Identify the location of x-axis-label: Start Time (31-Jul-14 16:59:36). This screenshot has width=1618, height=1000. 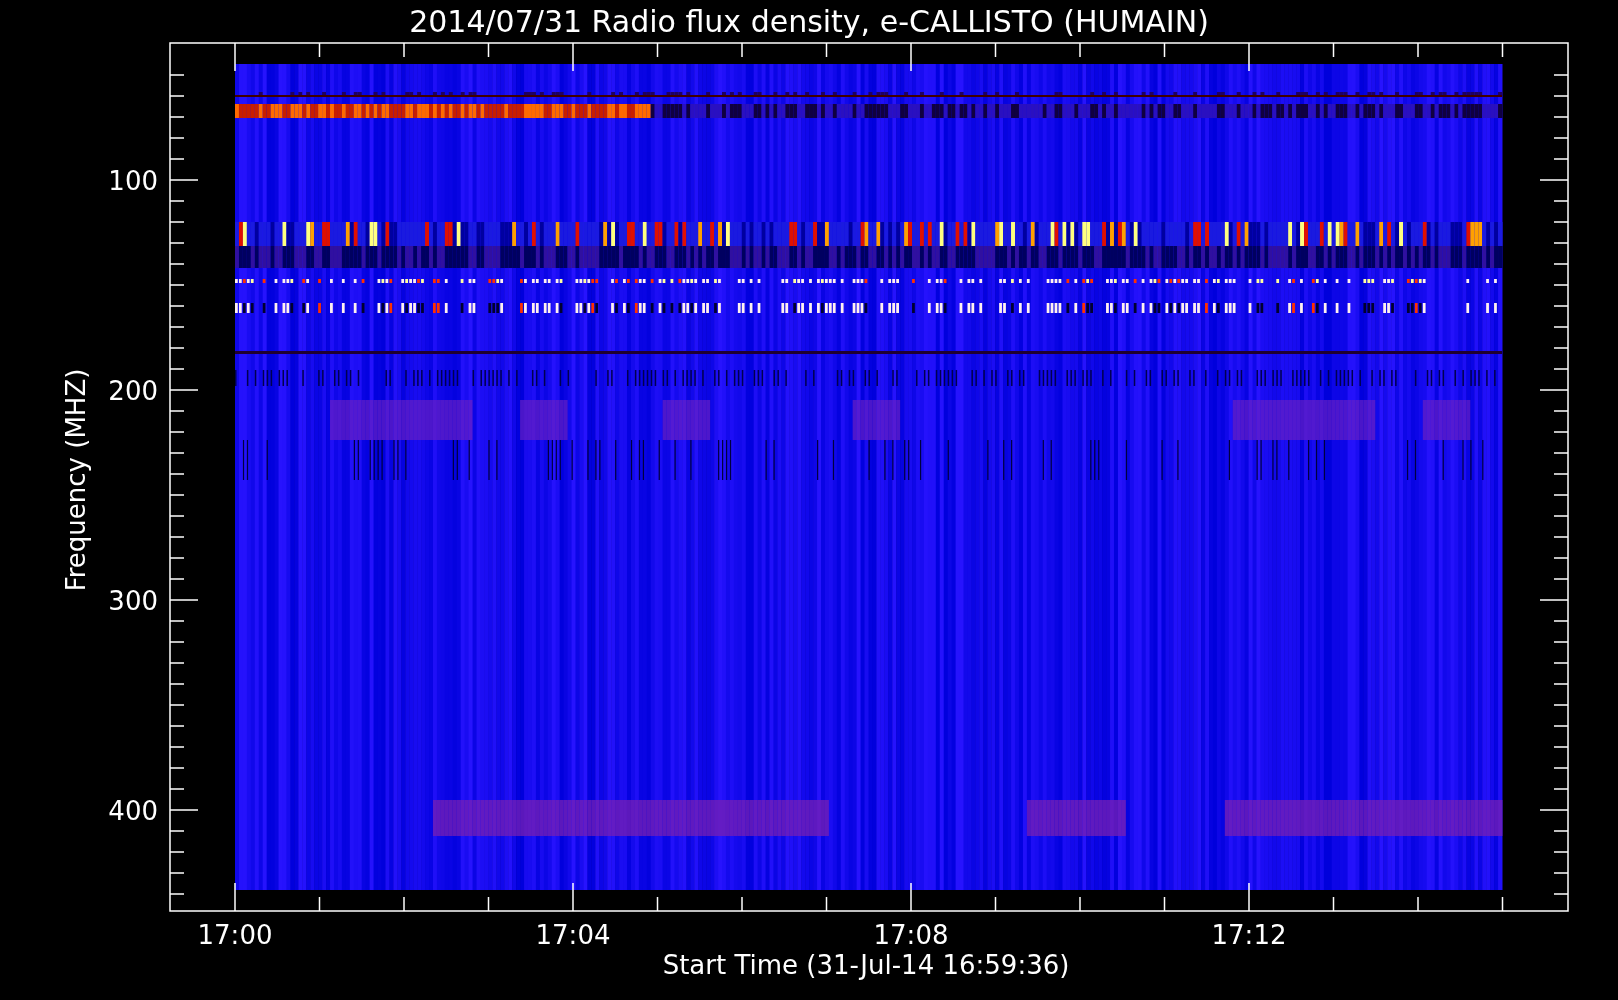
(866, 965).